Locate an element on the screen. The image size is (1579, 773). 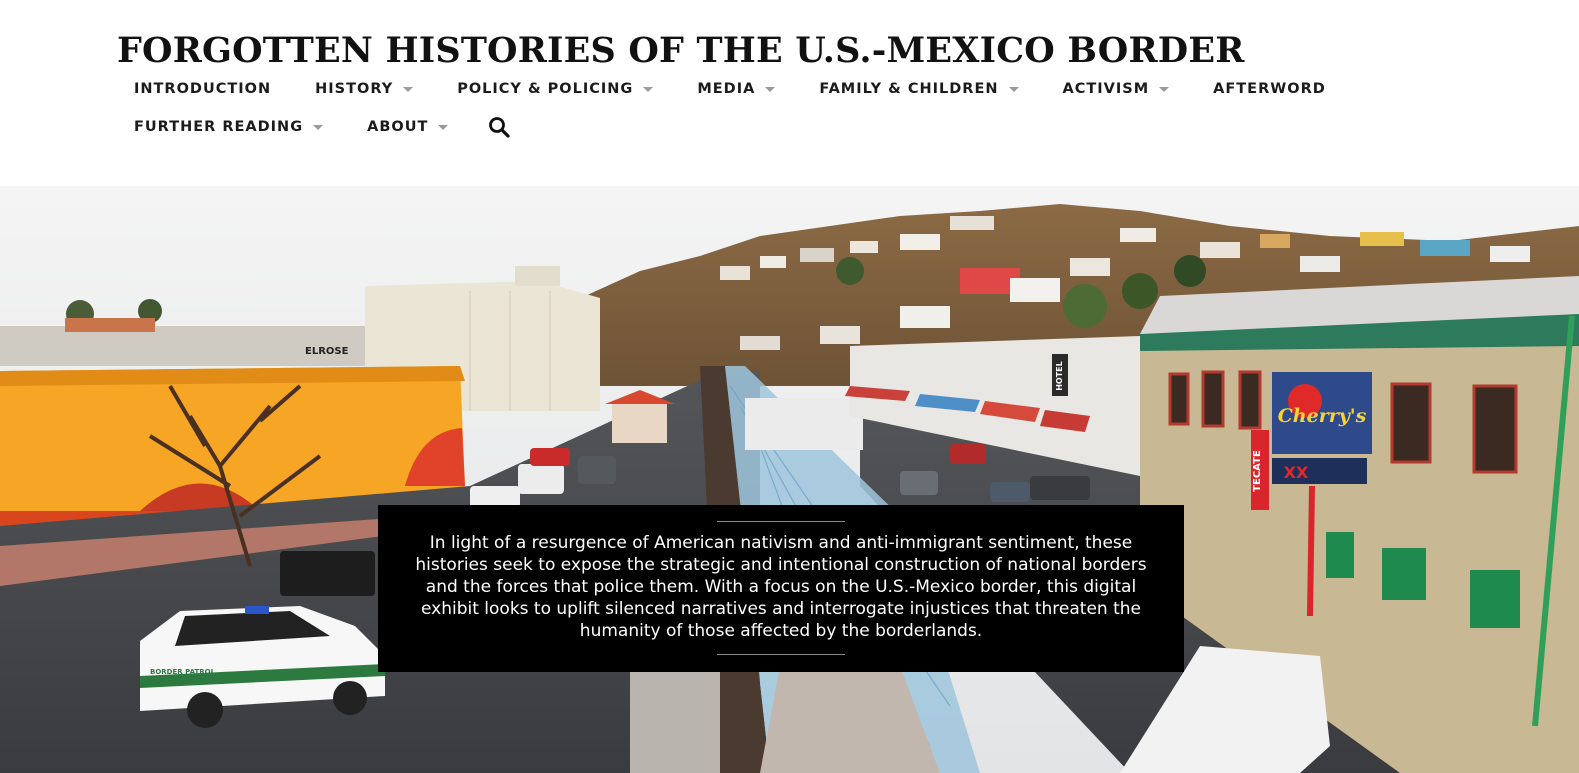
nav-item-label: INTRODUCTION is located at coordinates (203, 89).